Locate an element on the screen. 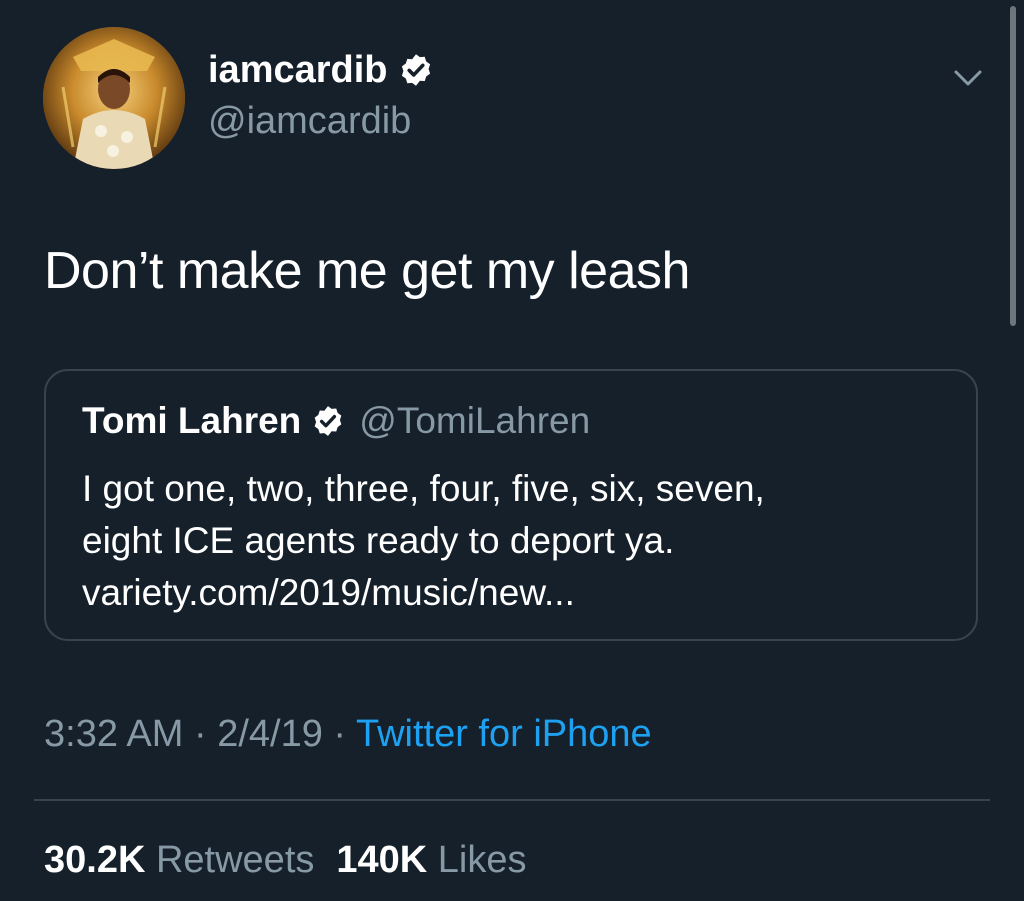 This screenshot has height=901, width=1024. tweet-date: 2/4/19 is located at coordinates (270, 734).